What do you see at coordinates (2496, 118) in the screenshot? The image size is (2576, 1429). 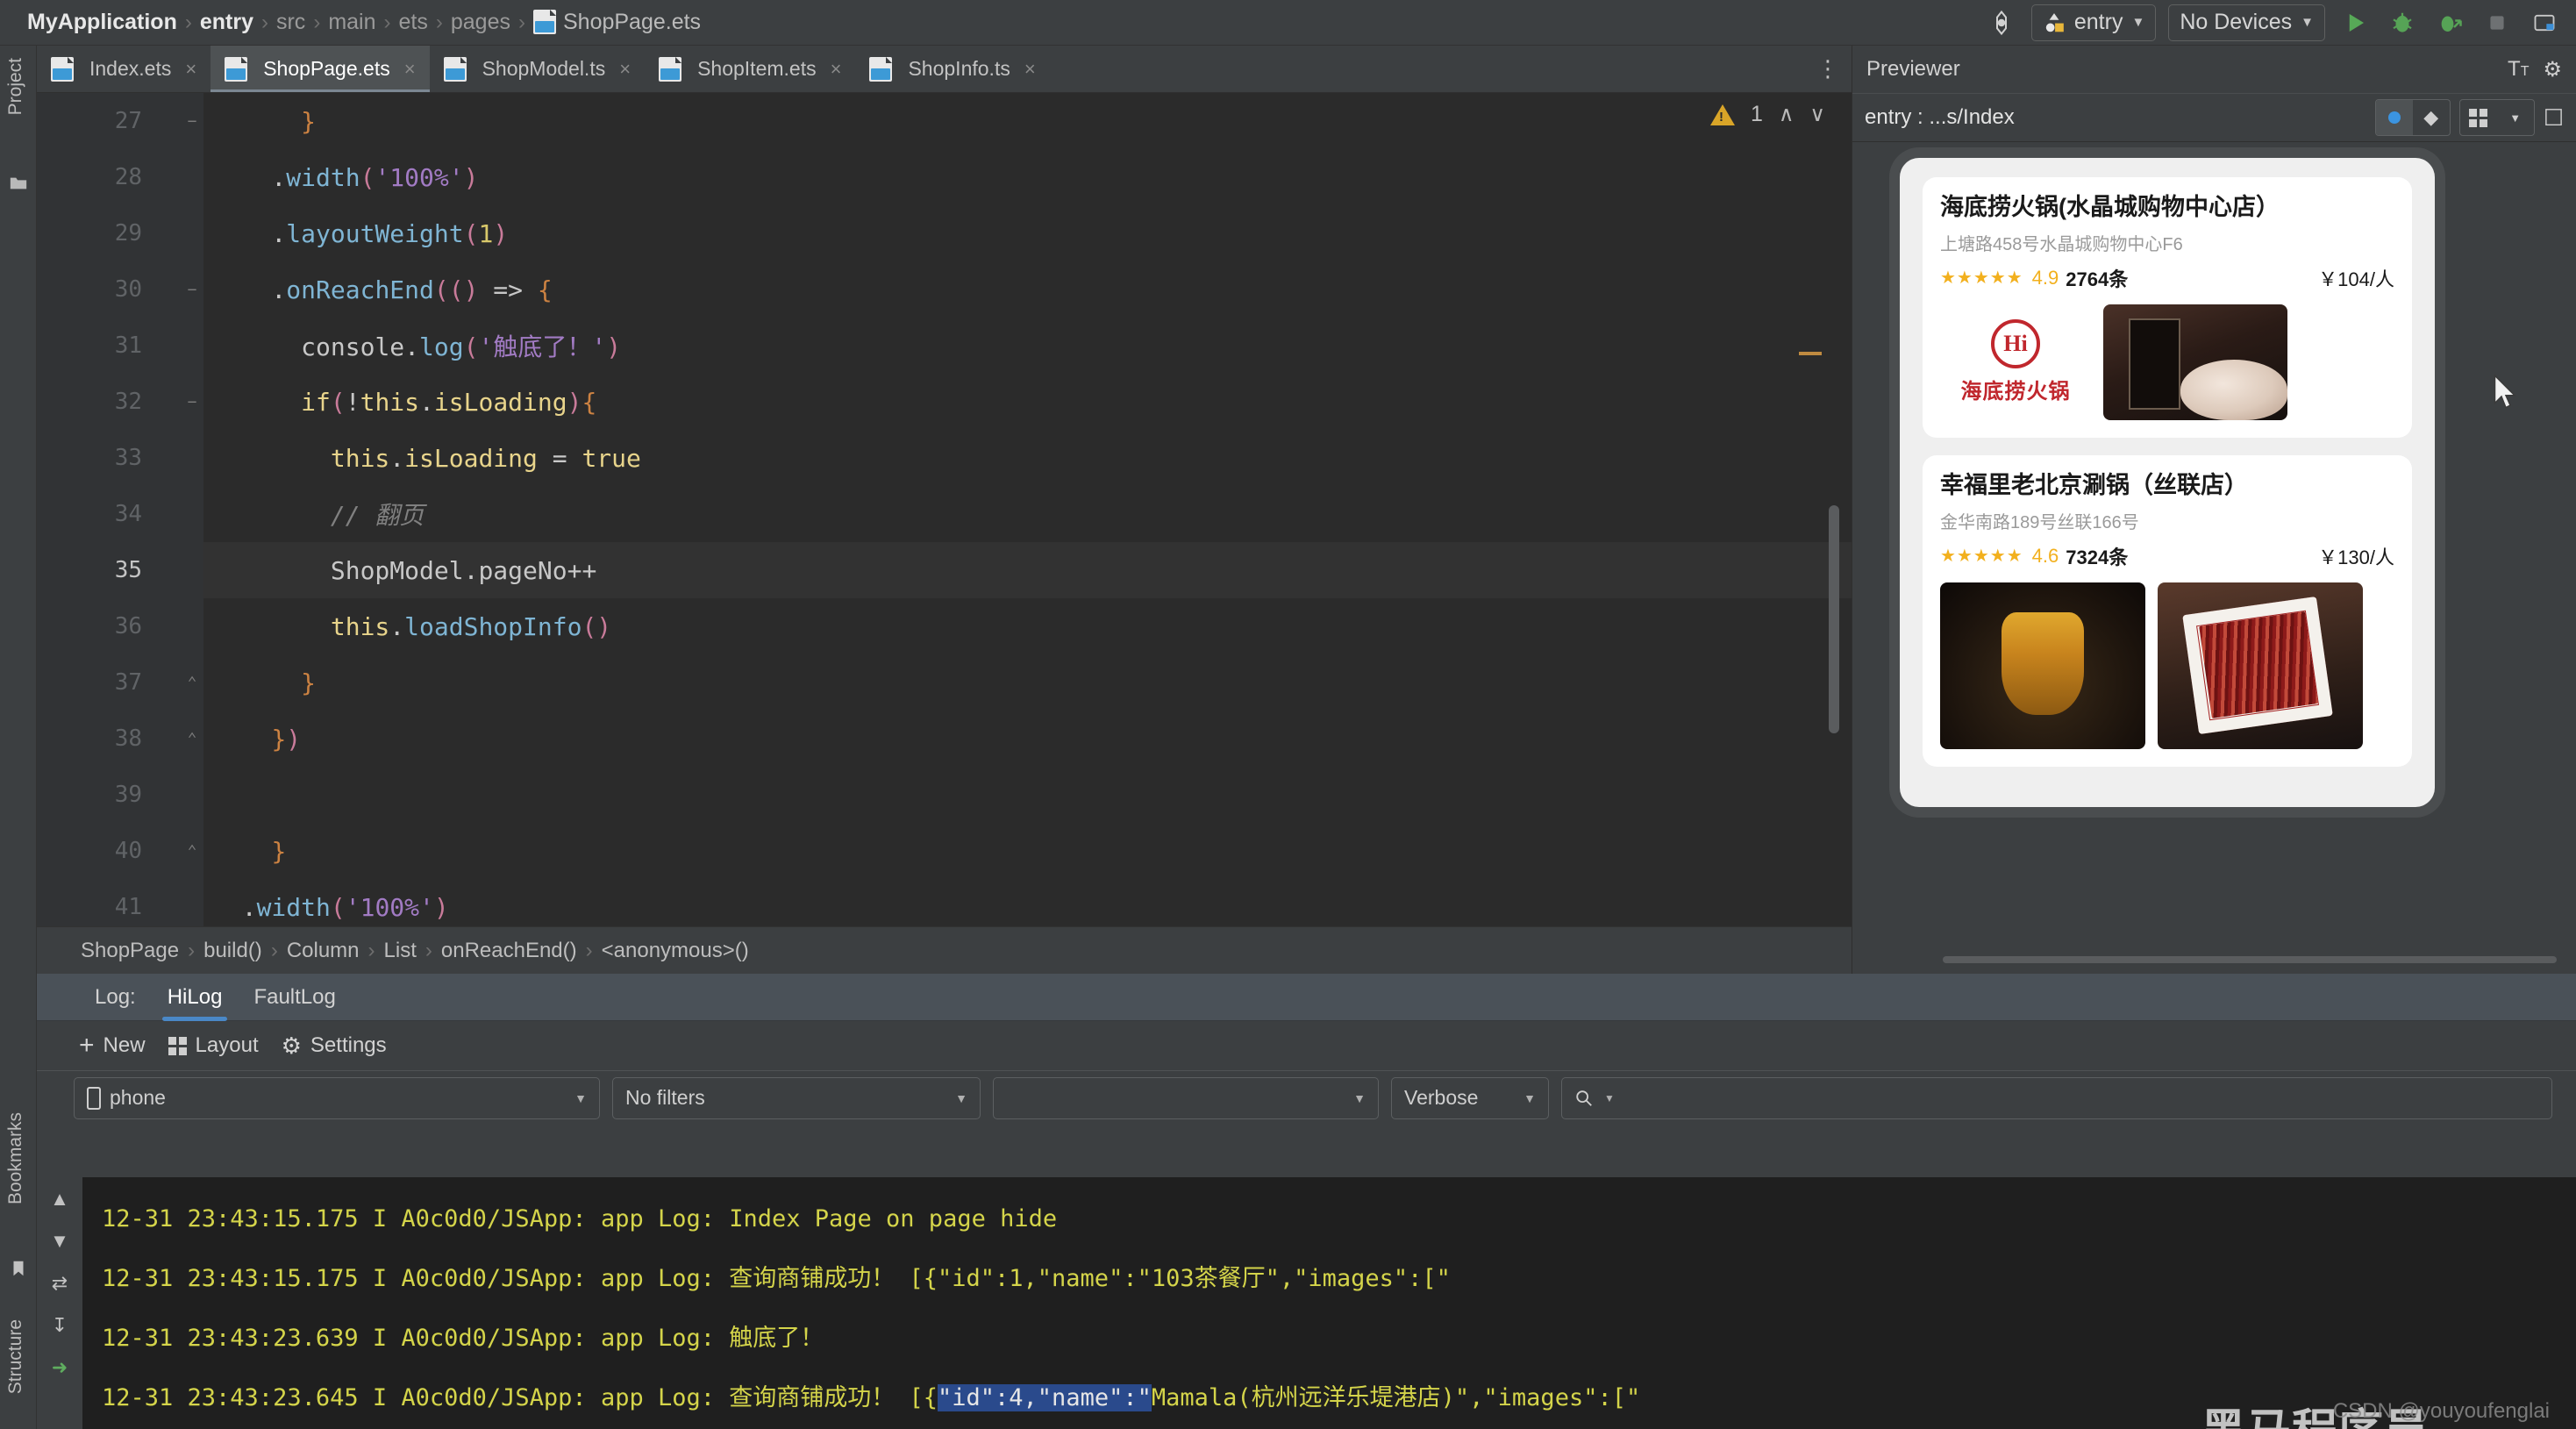 I see `layout-selector-icon: ▼` at bounding box center [2496, 118].